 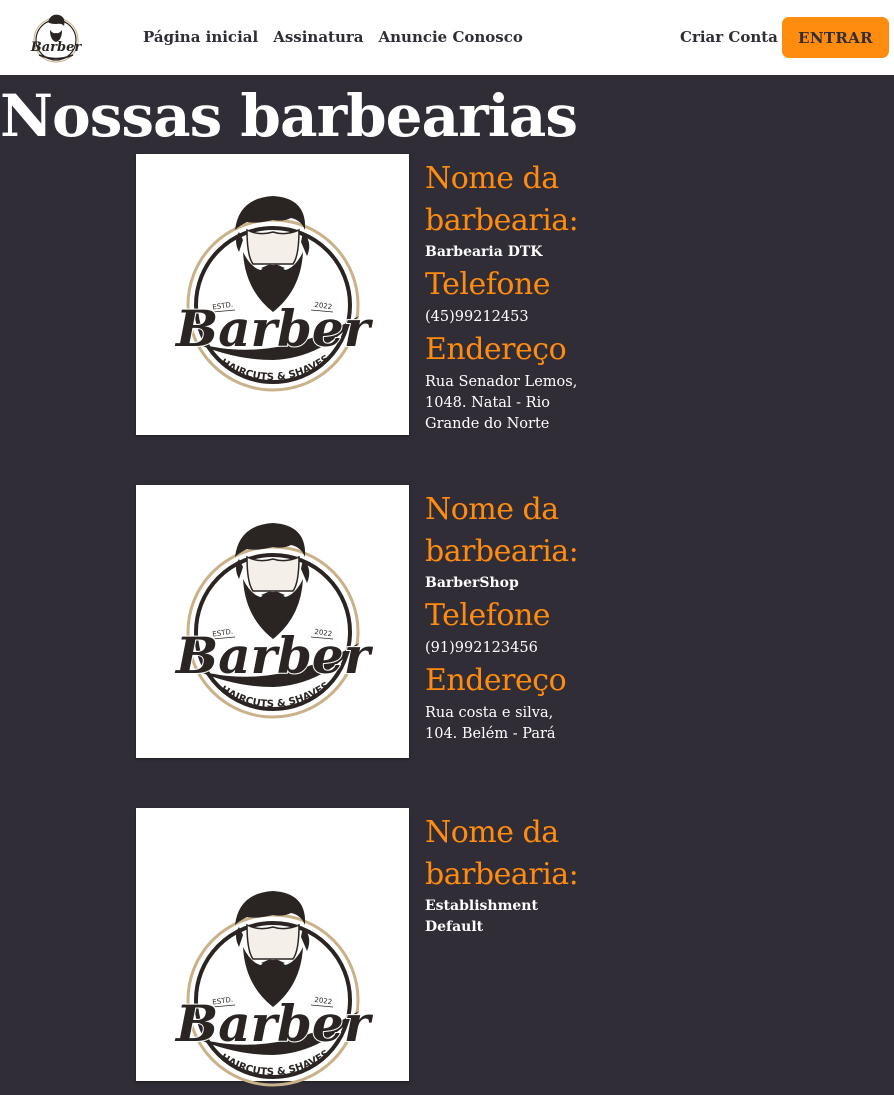 I want to click on nav-link-pagina-inicial: Página inicial, so click(x=200, y=37).